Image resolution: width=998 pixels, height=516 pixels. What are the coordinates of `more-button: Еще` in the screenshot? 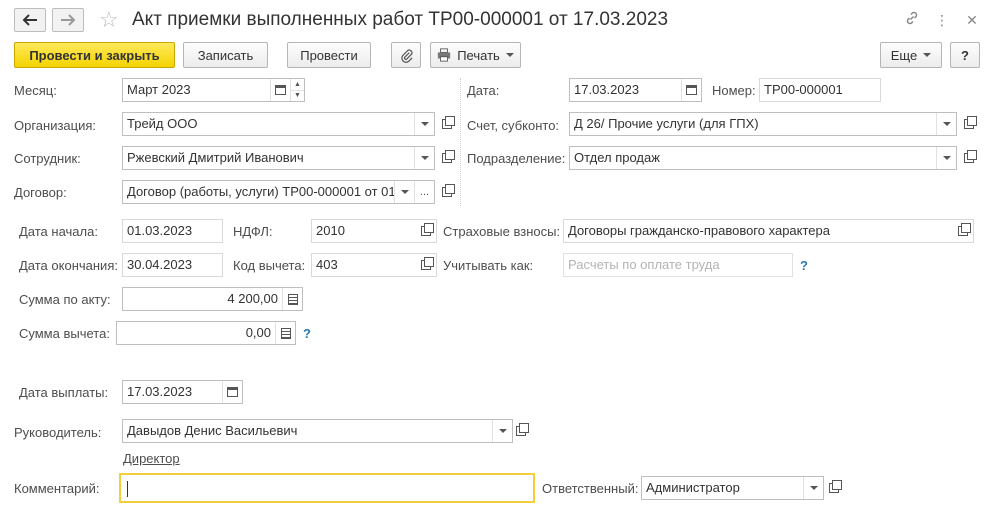 It's located at (911, 55).